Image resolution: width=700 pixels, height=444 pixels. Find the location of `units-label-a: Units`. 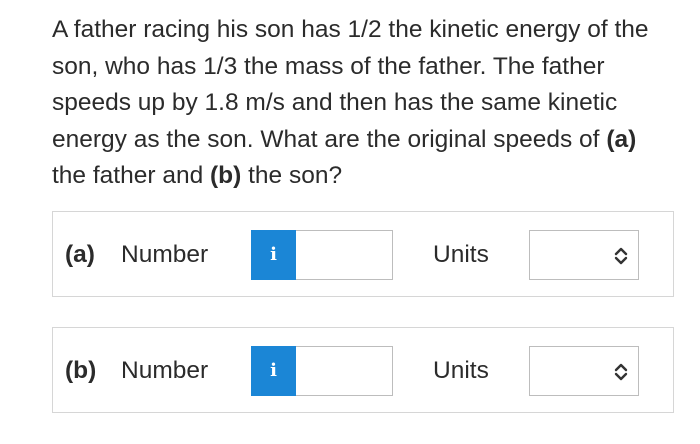

units-label-a: Units is located at coordinates (461, 254).